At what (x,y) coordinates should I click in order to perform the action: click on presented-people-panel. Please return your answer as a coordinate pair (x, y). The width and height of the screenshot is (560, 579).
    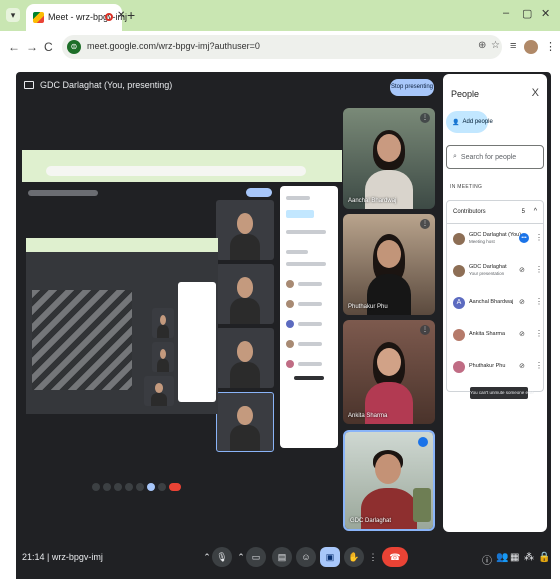
    Looking at the image, I should click on (309, 317).